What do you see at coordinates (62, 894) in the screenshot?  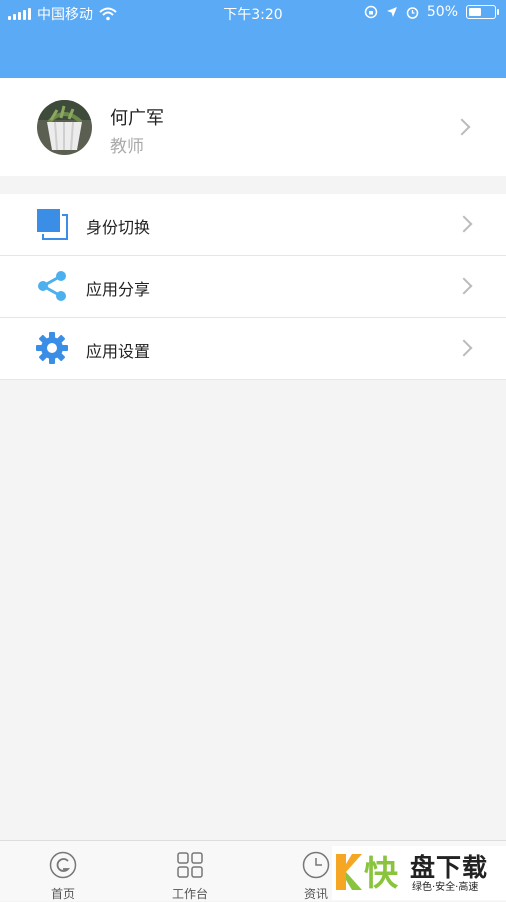 I see `tab-label: 首页` at bounding box center [62, 894].